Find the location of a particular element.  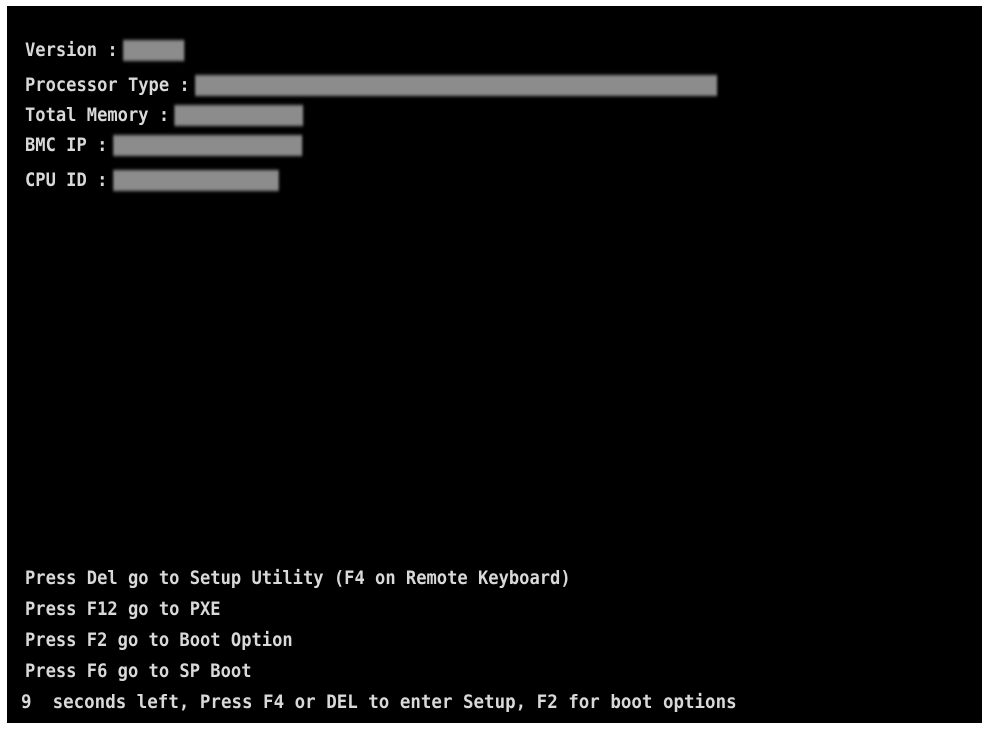

boot-option-prompt: Press F2 go to Boot Option is located at coordinates (159, 640).